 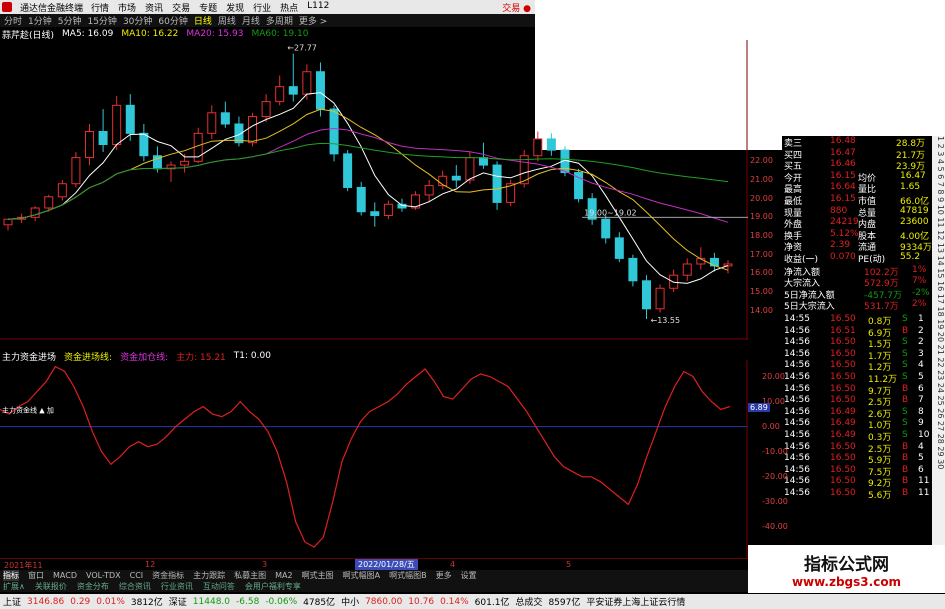 What do you see at coordinates (857, 343) in the screenshot?
I see `tick-row: 14:56 16.50 1.5万 S 2` at bounding box center [857, 343].